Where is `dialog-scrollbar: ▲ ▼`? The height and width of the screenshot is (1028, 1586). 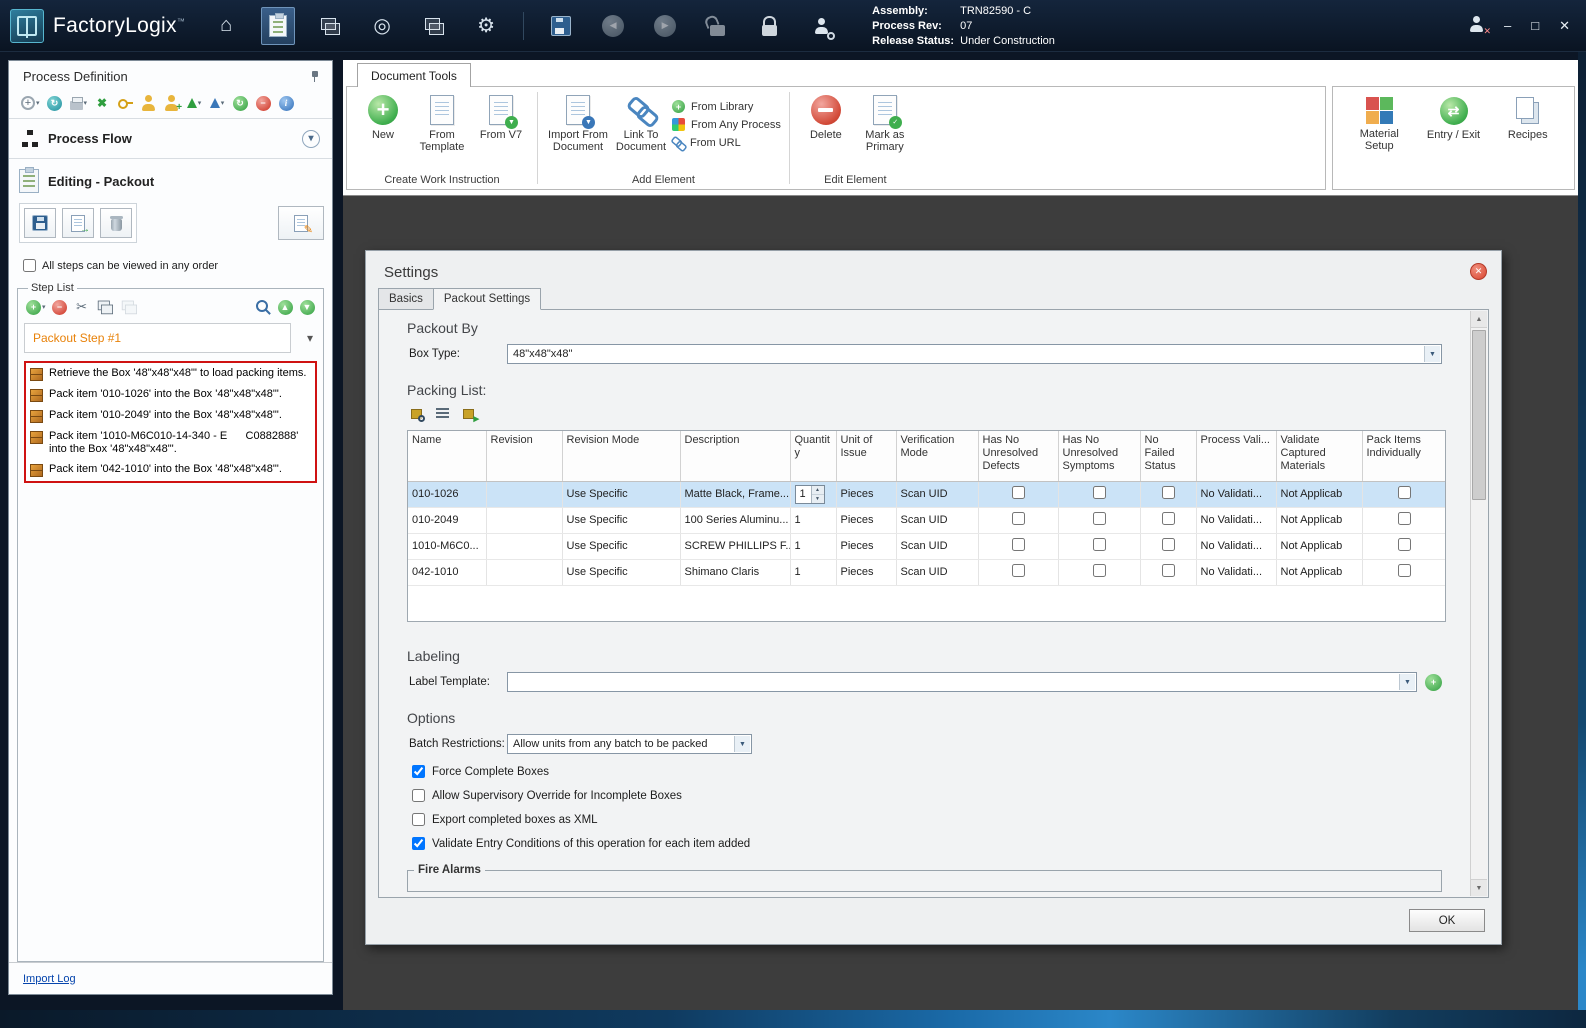 dialog-scrollbar: ▲ ▼ is located at coordinates (1478, 603).